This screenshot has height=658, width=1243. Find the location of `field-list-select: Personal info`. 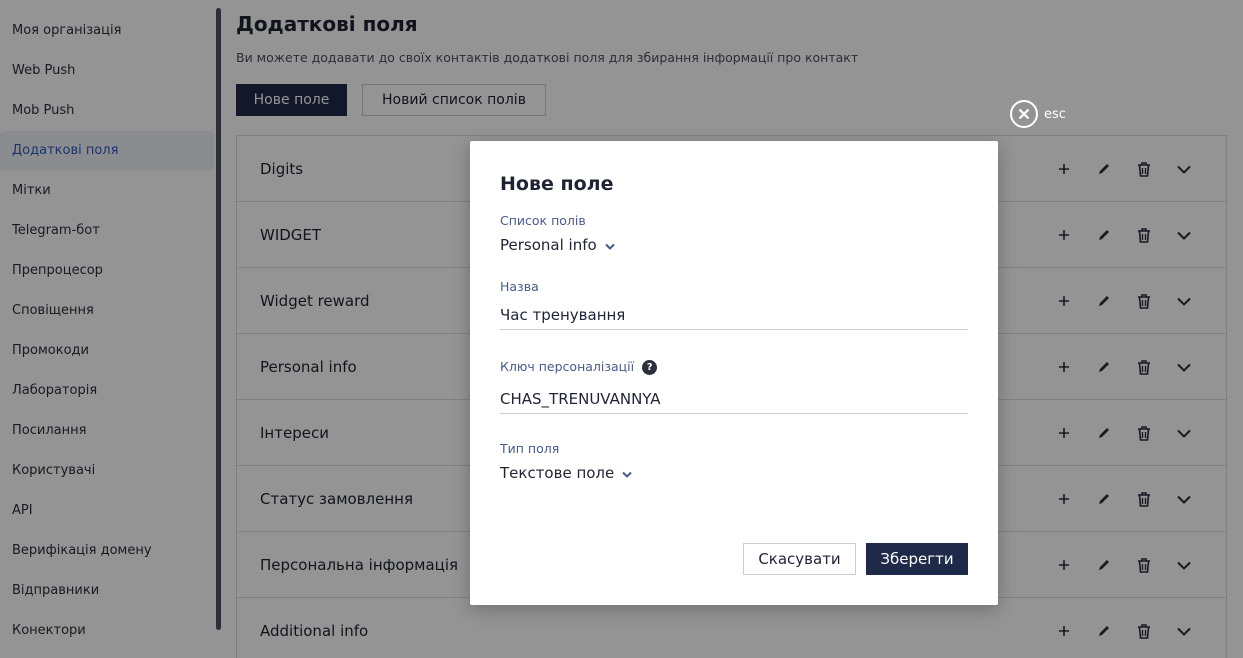

field-list-select: Personal info is located at coordinates (557, 245).